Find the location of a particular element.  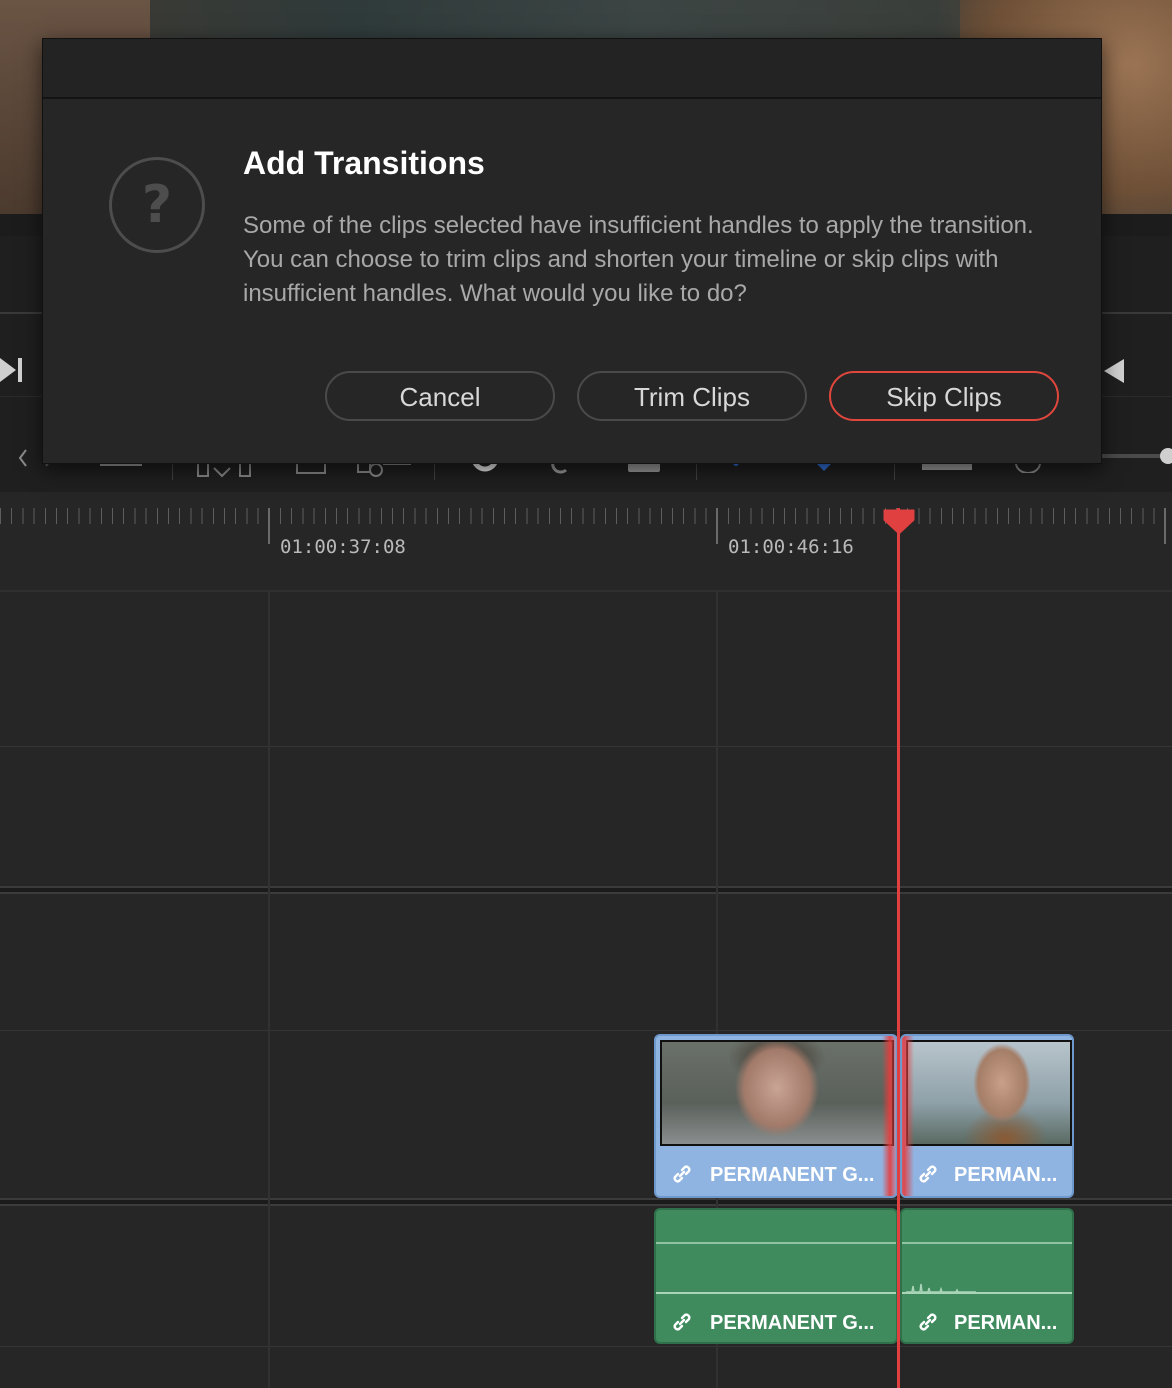

dialog-titlebar is located at coordinates (572, 69).